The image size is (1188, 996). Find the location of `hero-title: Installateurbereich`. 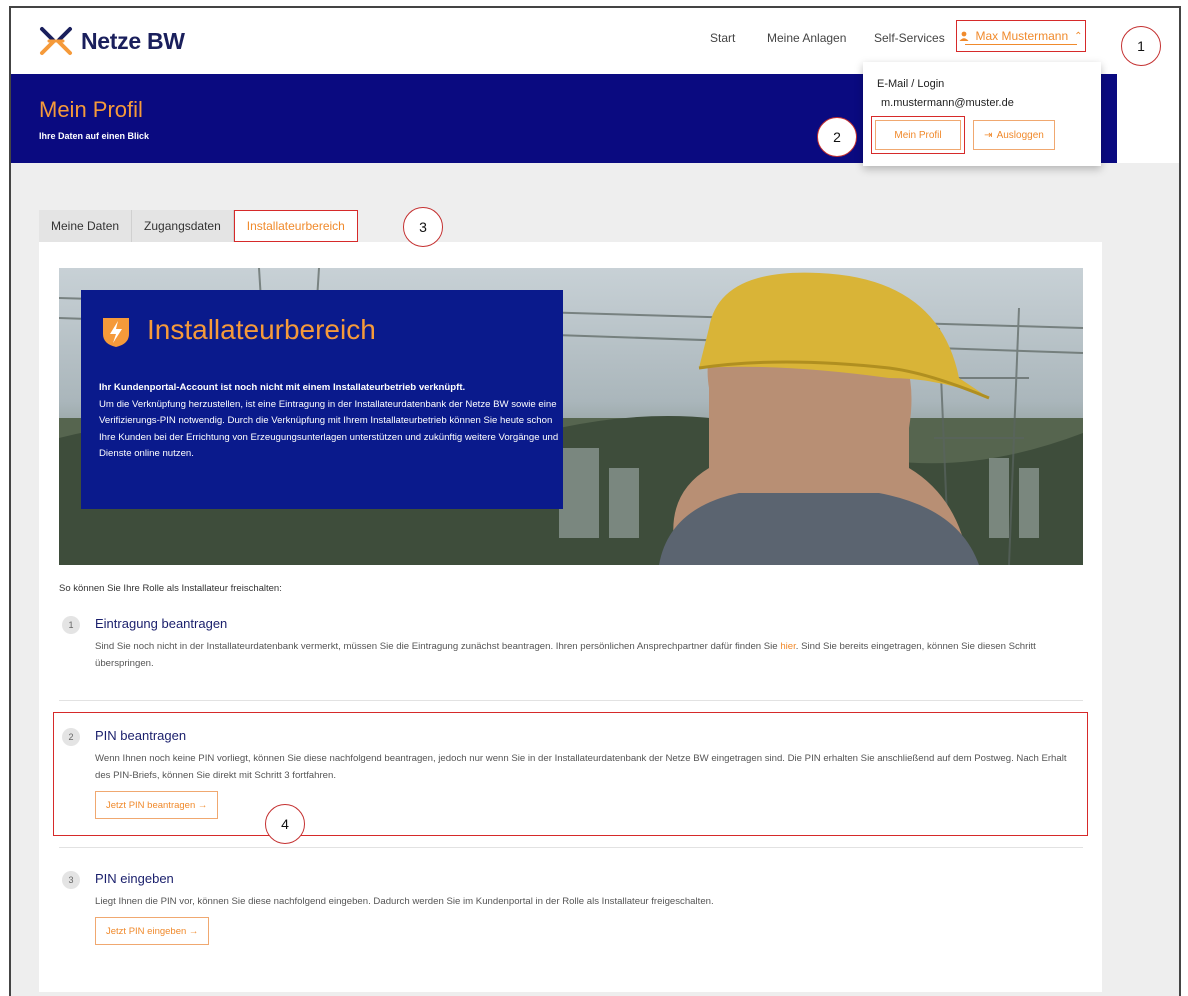

hero-title: Installateurbereich is located at coordinates (261, 329).